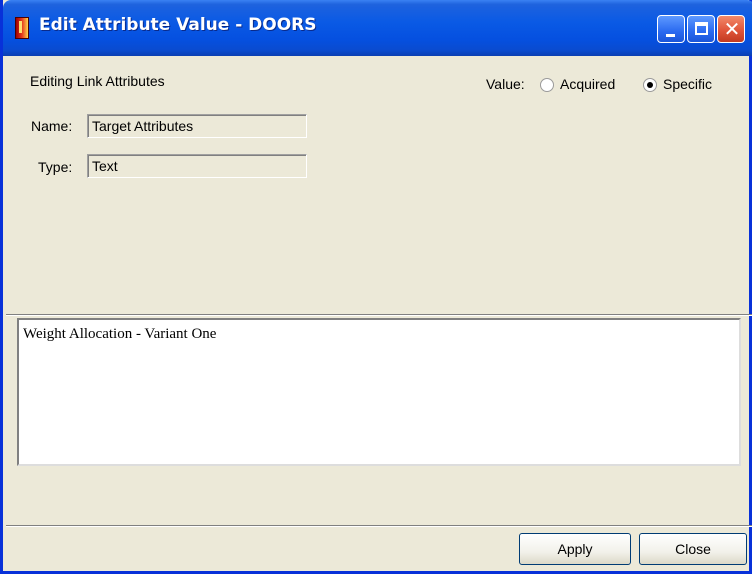 This screenshot has height=574, width=752. What do you see at coordinates (377, 28) in the screenshot?
I see `title-bar: Edit Attribute Value - DOORS ✕` at bounding box center [377, 28].